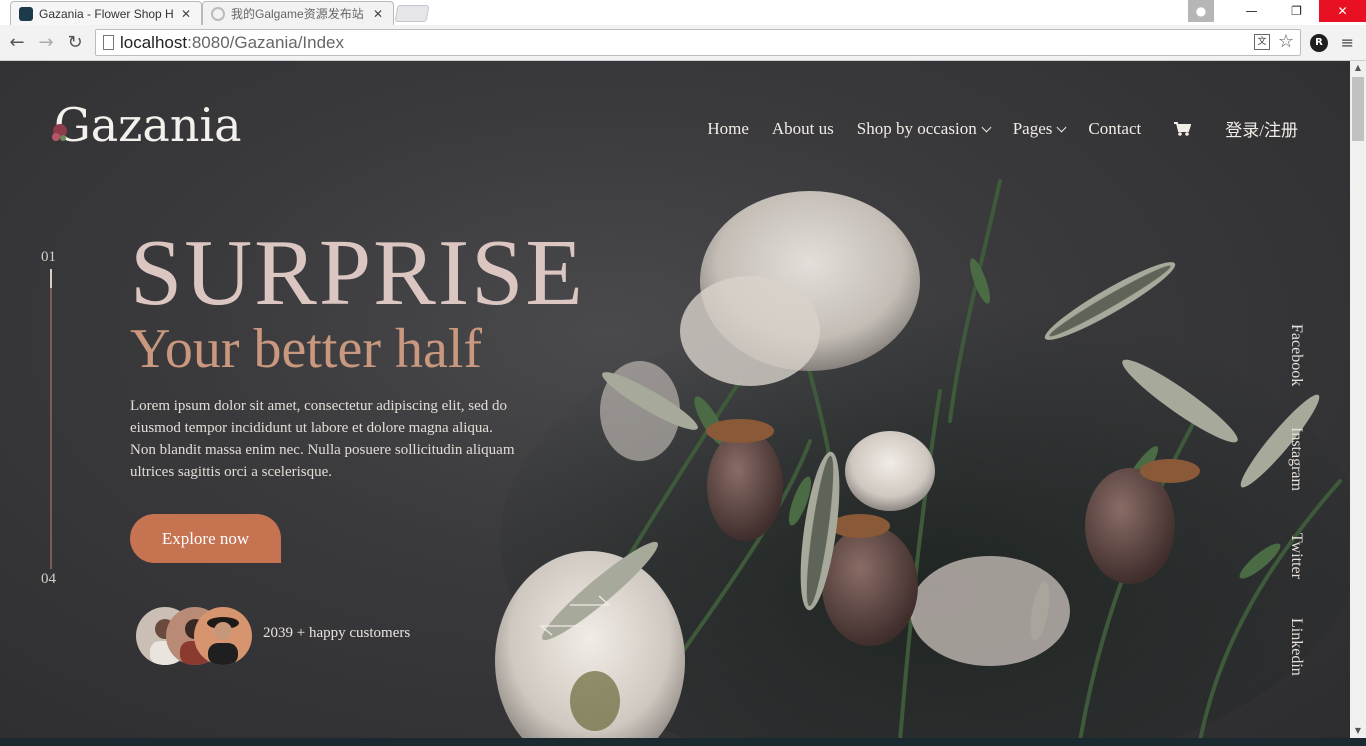  I want to click on browser-tab-gazania: Gazania - Flower Shop H ✕, so click(106, 13).